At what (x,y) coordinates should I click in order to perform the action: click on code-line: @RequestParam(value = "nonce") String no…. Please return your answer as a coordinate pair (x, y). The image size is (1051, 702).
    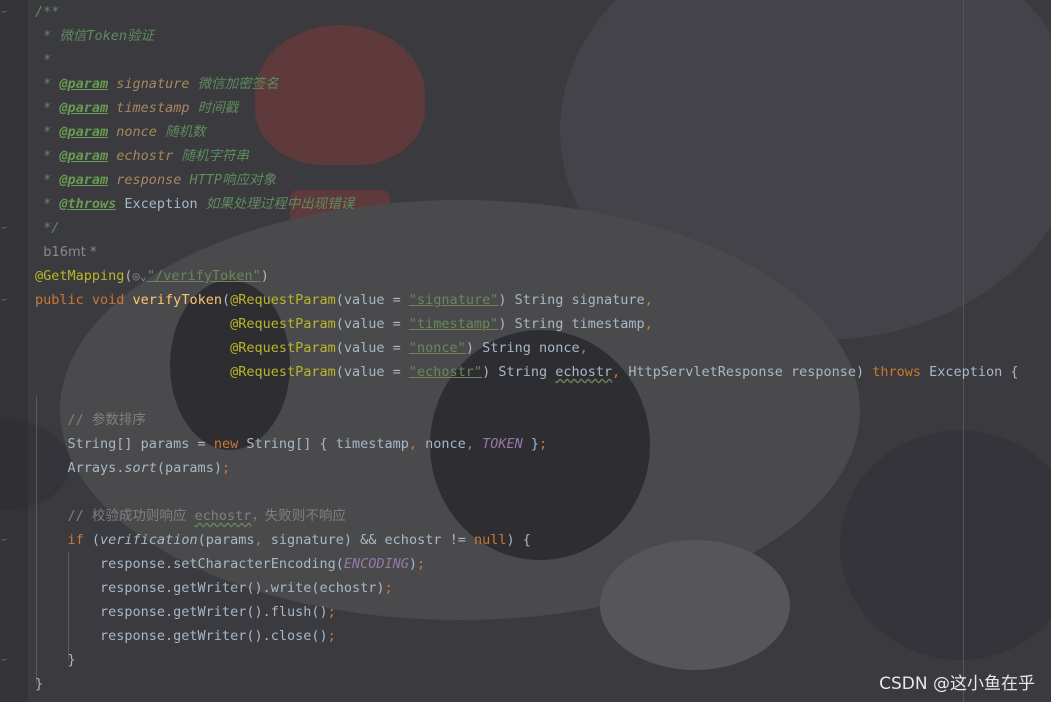
    Looking at the image, I should click on (535, 348).